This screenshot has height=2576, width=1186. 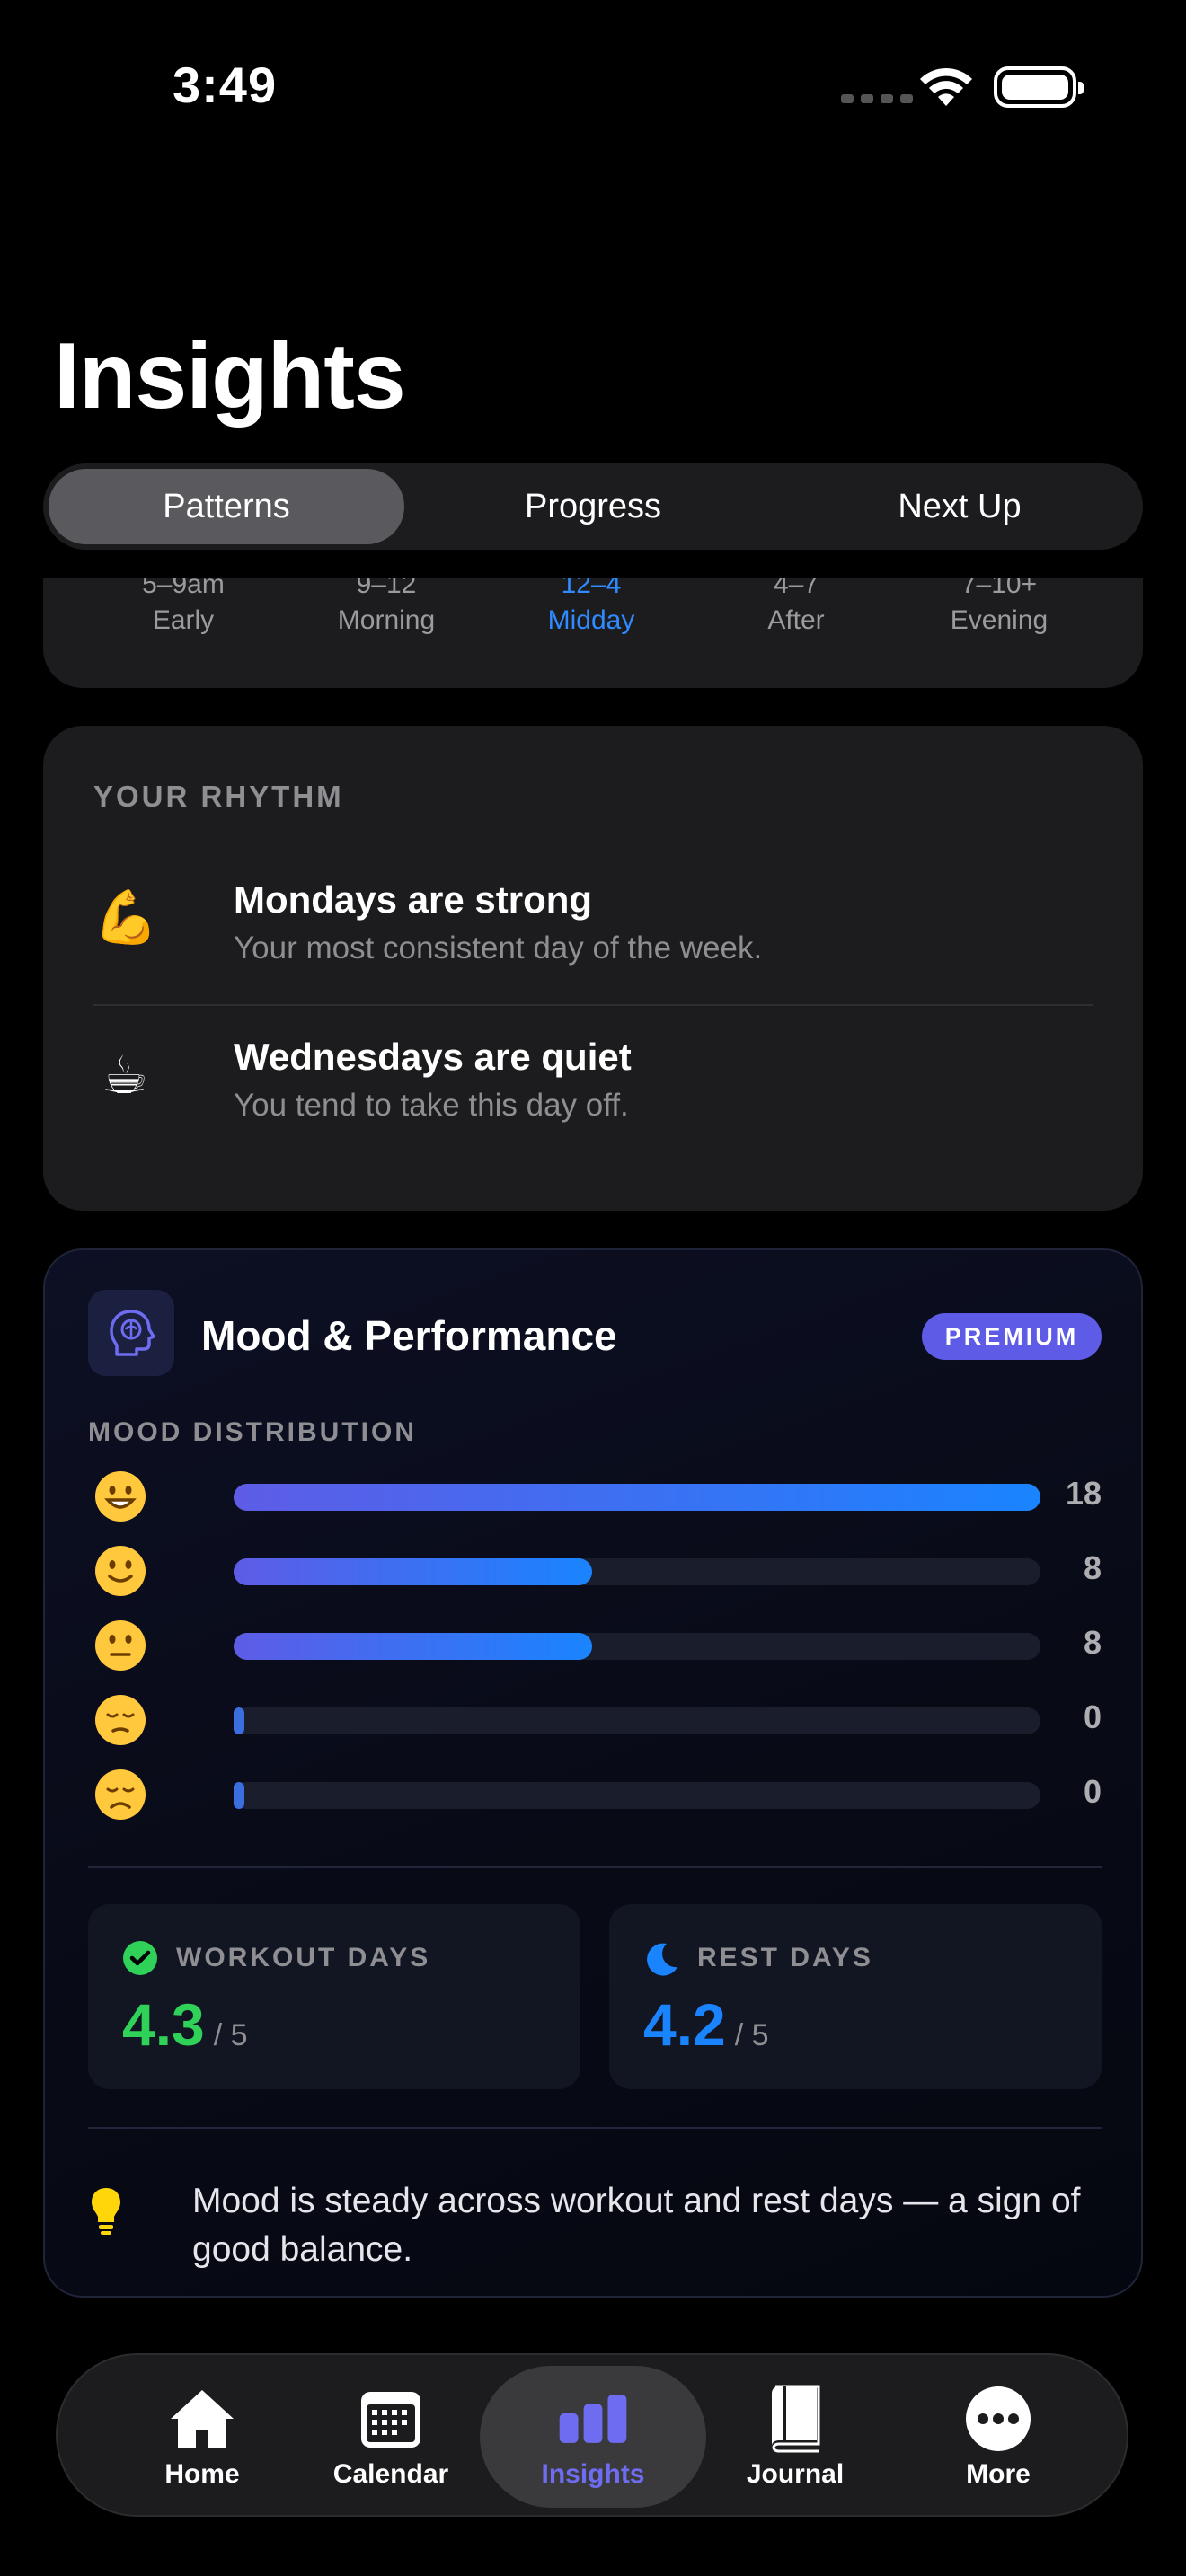 I want to click on rest-days-value: 4.2, so click(x=684, y=2024).